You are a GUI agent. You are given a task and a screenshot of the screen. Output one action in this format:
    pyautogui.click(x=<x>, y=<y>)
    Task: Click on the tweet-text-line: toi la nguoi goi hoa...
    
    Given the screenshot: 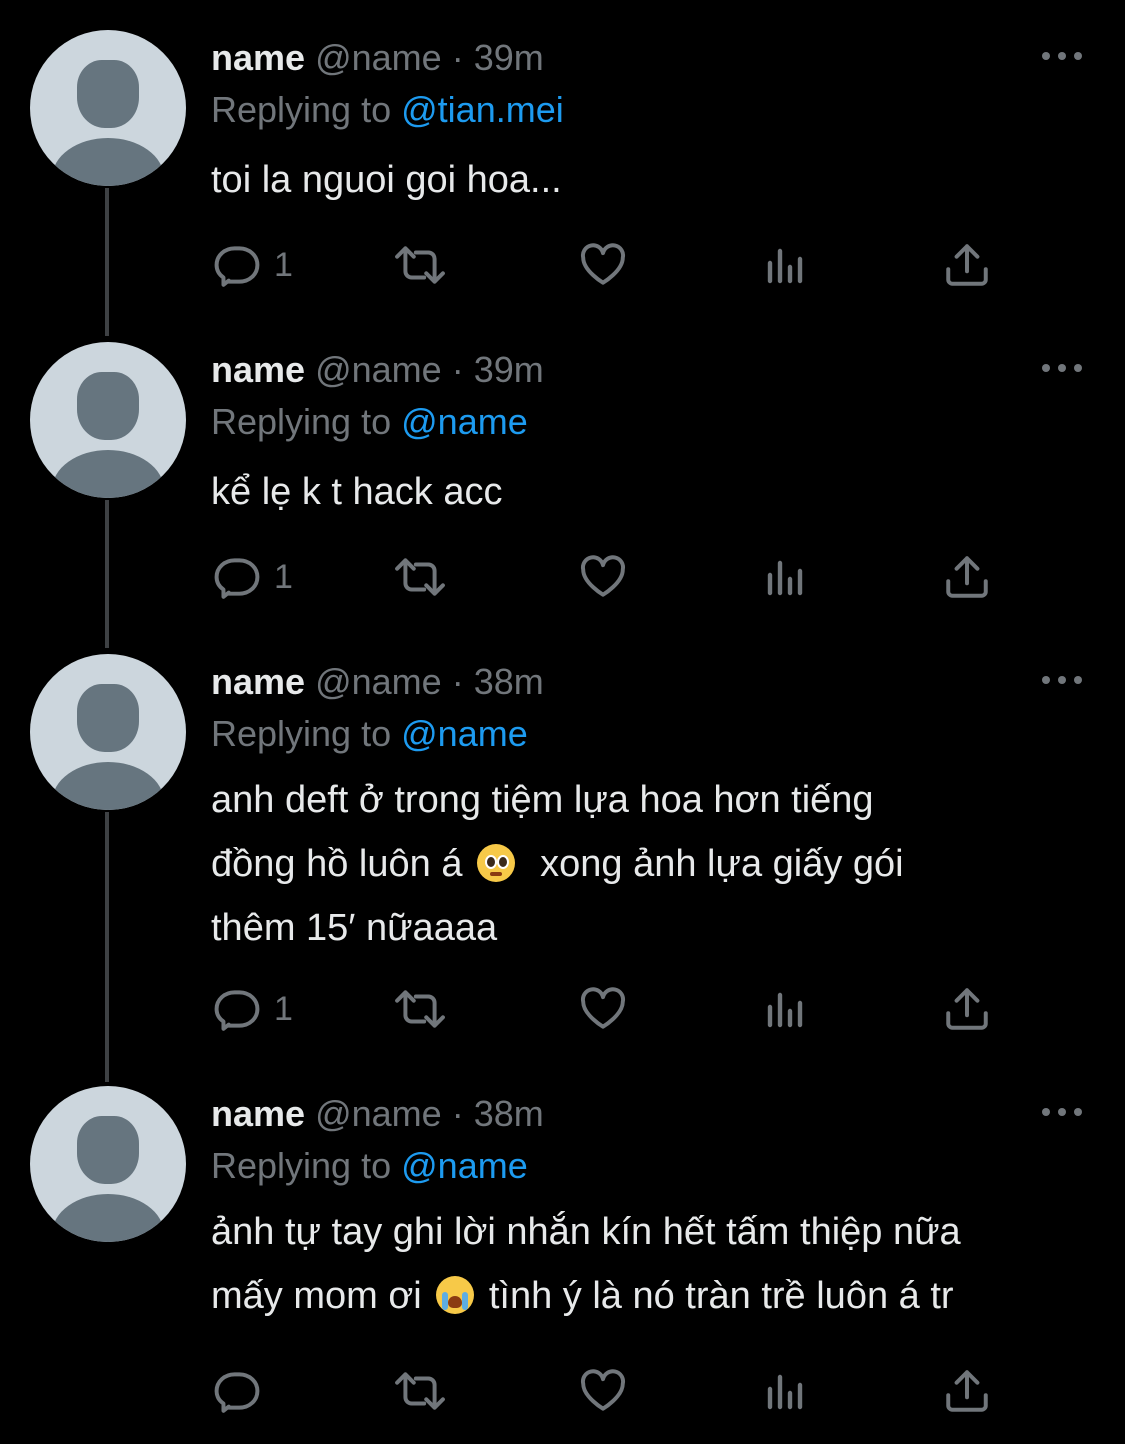 What is the action you would take?
    pyautogui.click(x=386, y=180)
    